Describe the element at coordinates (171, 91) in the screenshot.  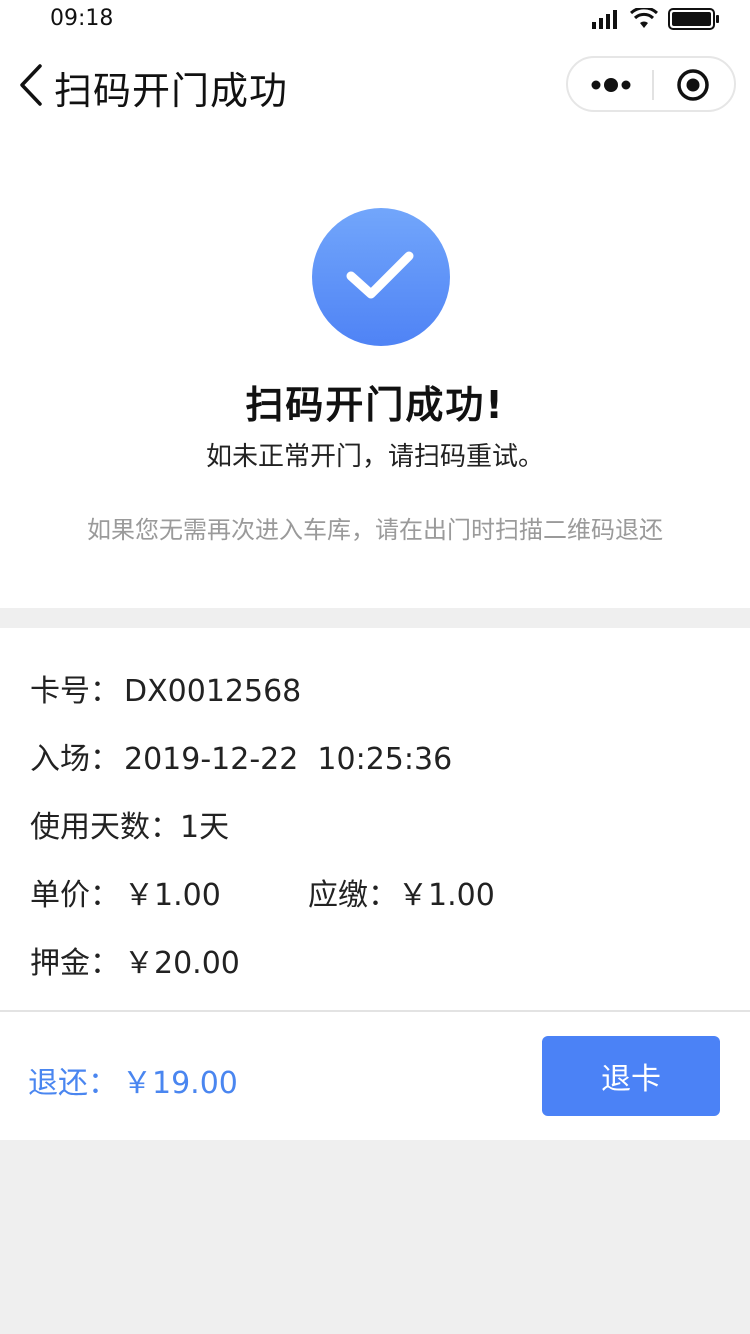
I see `page-title: 扫码开门成功` at that location.